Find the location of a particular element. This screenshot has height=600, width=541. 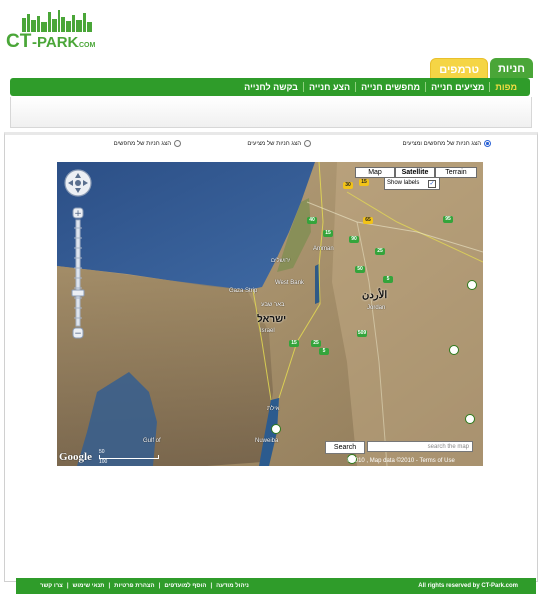

zoom-handle is located at coordinates (78, 293).